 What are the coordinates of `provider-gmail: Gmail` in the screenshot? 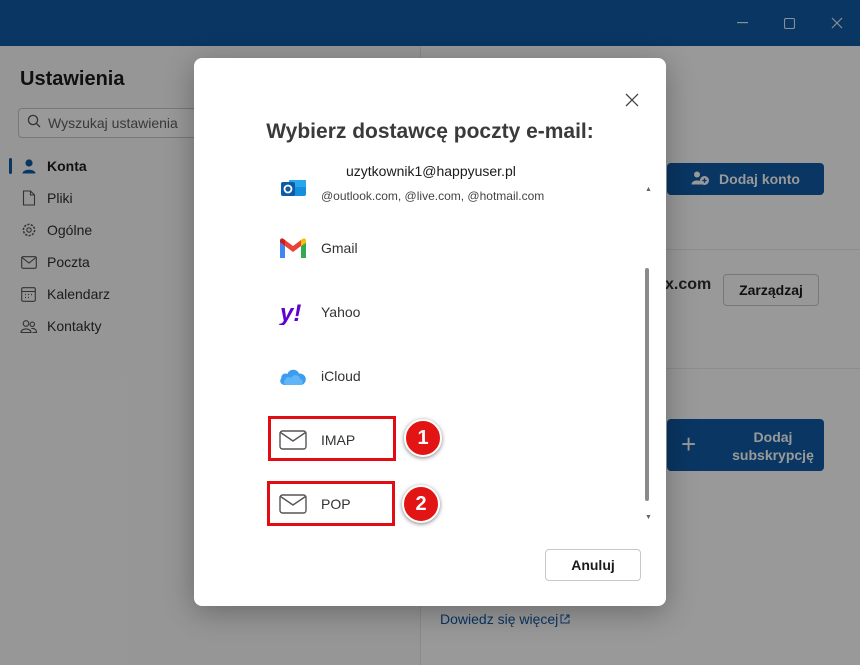 It's located at (414, 248).